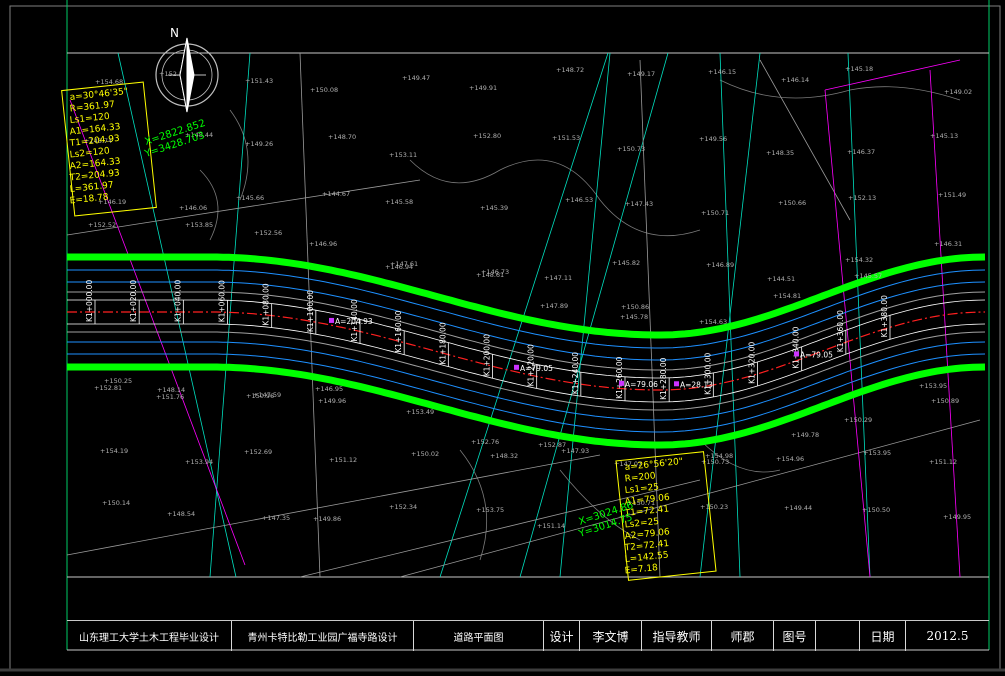 The width and height of the screenshot is (1005, 676). Describe the element at coordinates (250, 198) in the screenshot. I see `elevation-label: +145.66` at that location.